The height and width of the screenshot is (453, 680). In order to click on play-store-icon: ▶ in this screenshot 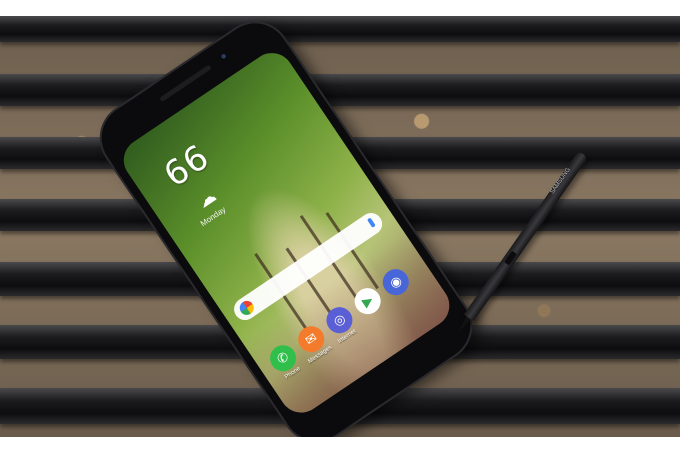, I will do `click(367, 300)`.